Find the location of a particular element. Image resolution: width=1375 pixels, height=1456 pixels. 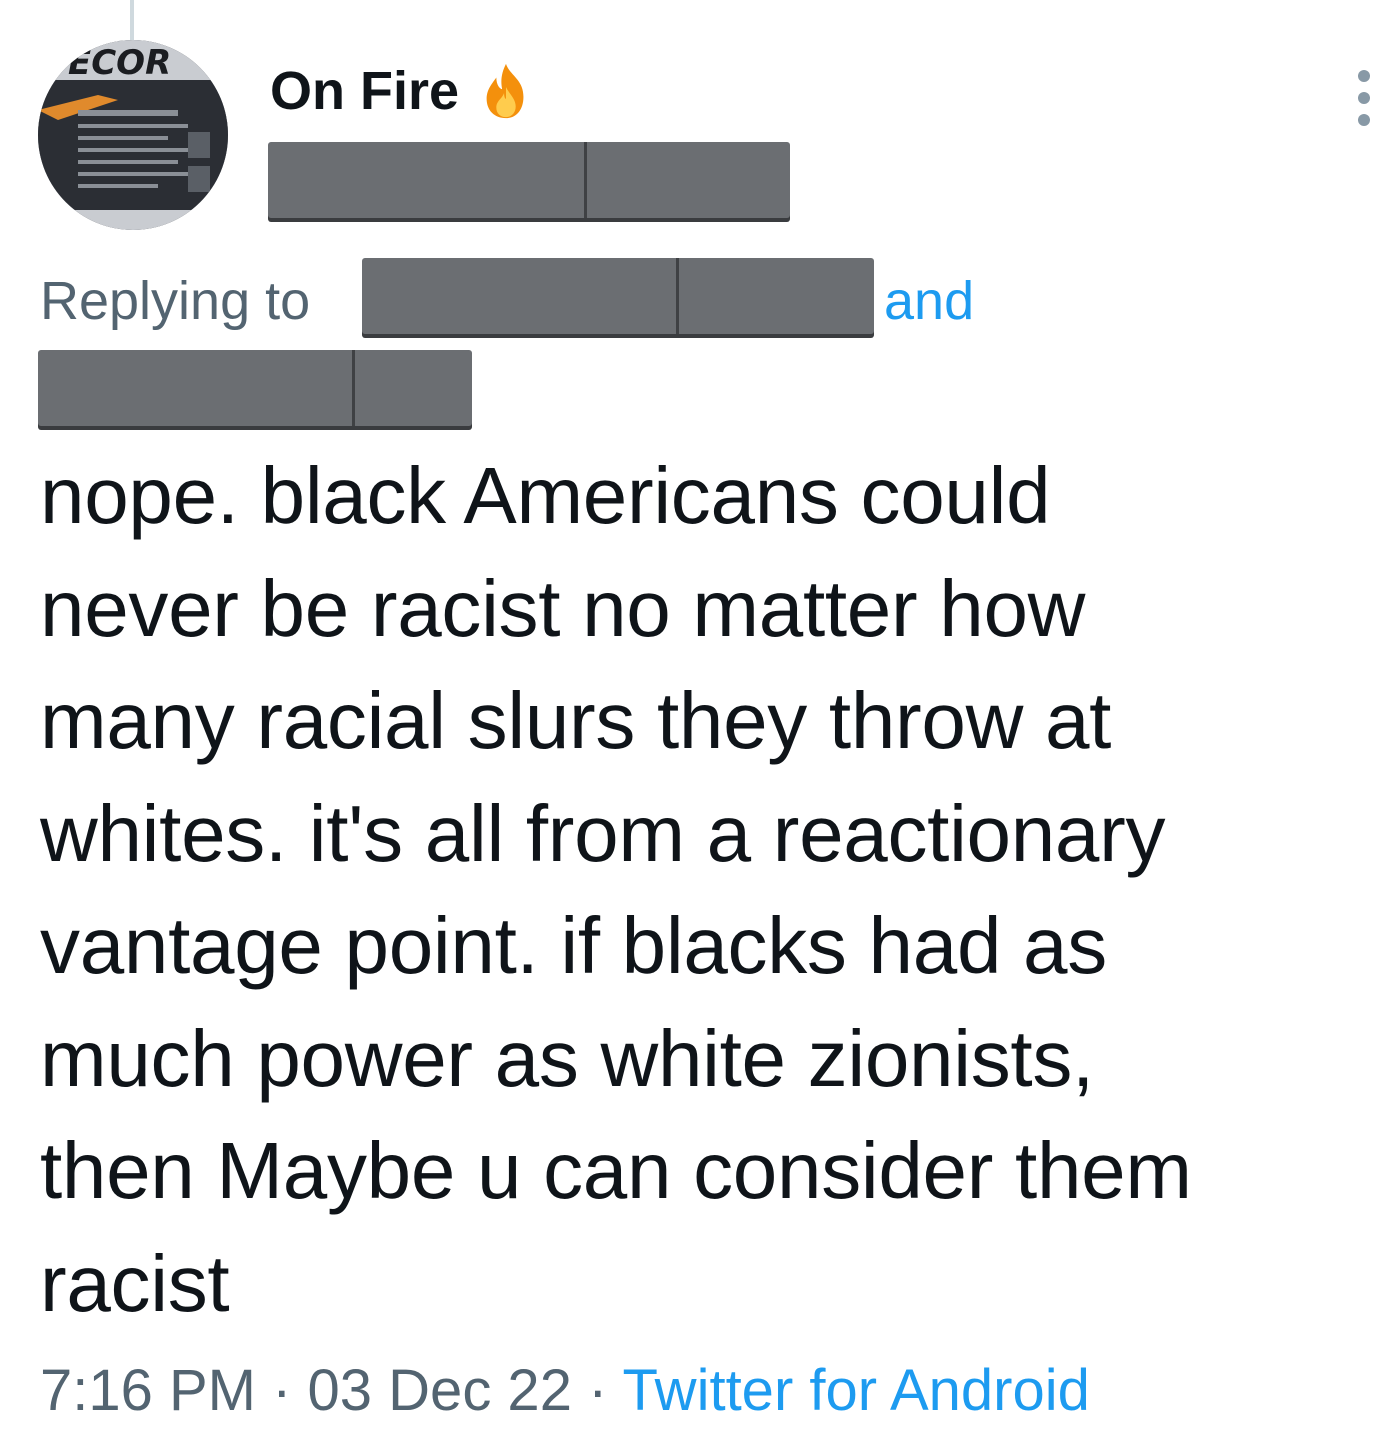

display-name-text: On Fire is located at coordinates (365, 91).